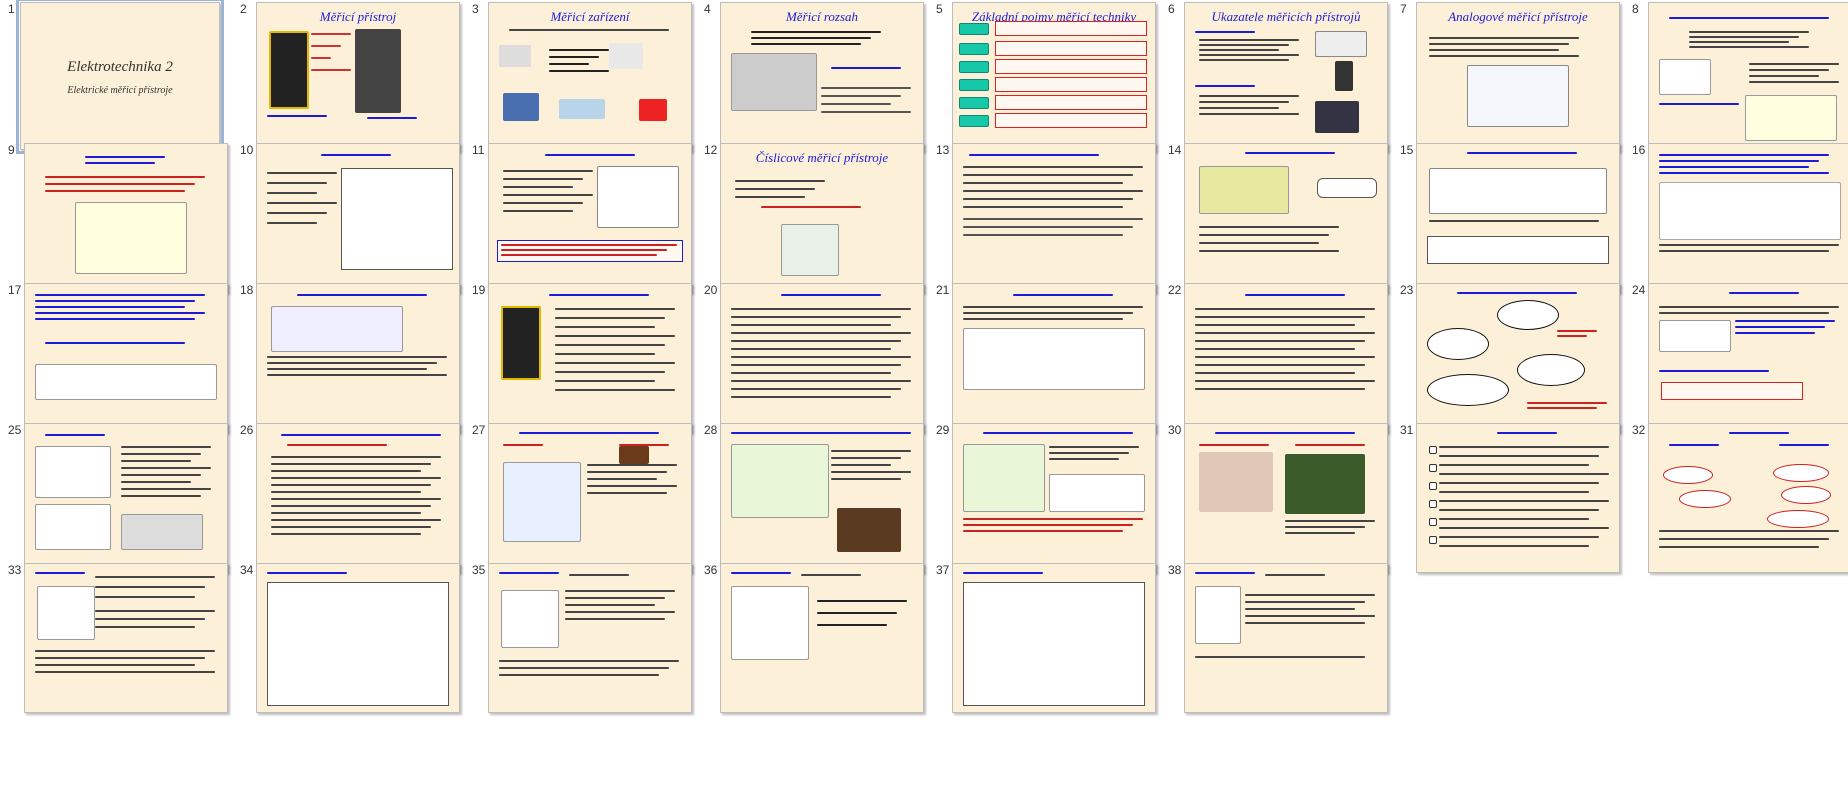 This screenshot has width=1848, height=809. Describe the element at coordinates (1403, 9) in the screenshot. I see `slide-number: 7` at that location.